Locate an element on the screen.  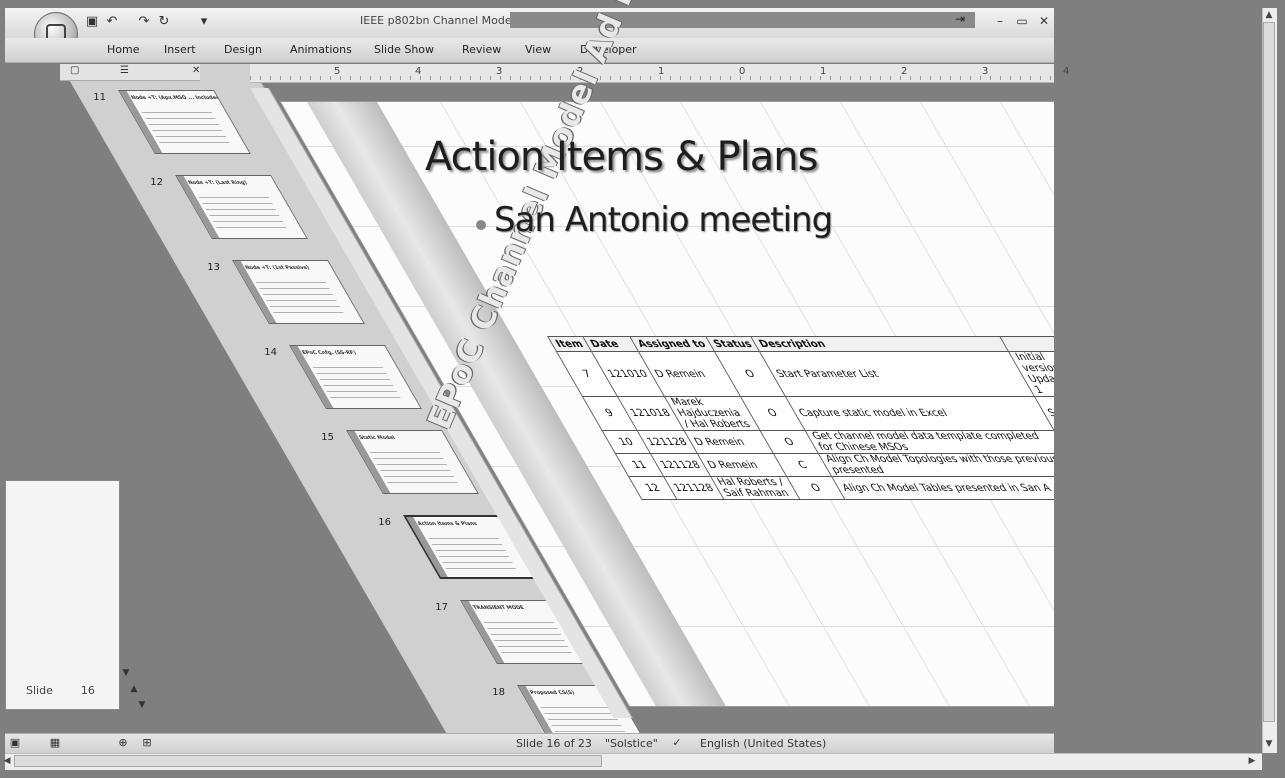
maximize-button: ▭ is located at coordinates (1022, 21).